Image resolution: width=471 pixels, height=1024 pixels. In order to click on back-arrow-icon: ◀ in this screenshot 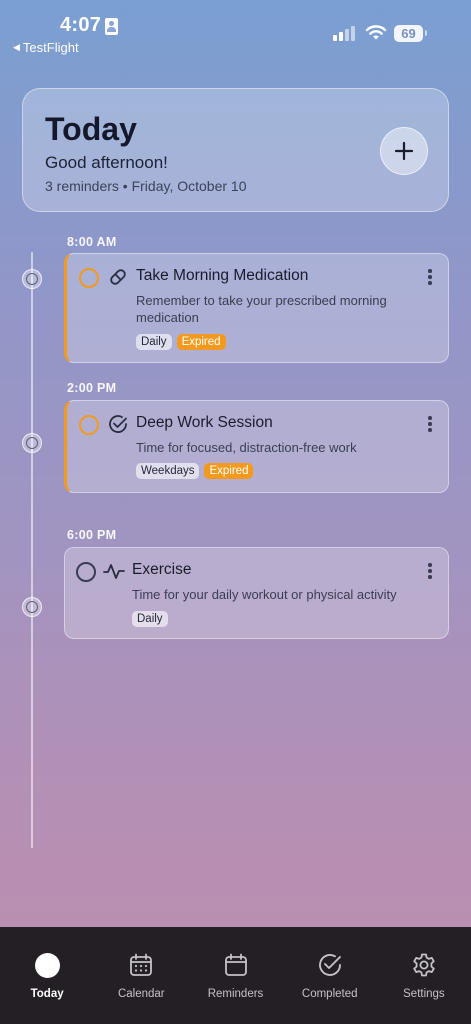, I will do `click(16, 47)`.